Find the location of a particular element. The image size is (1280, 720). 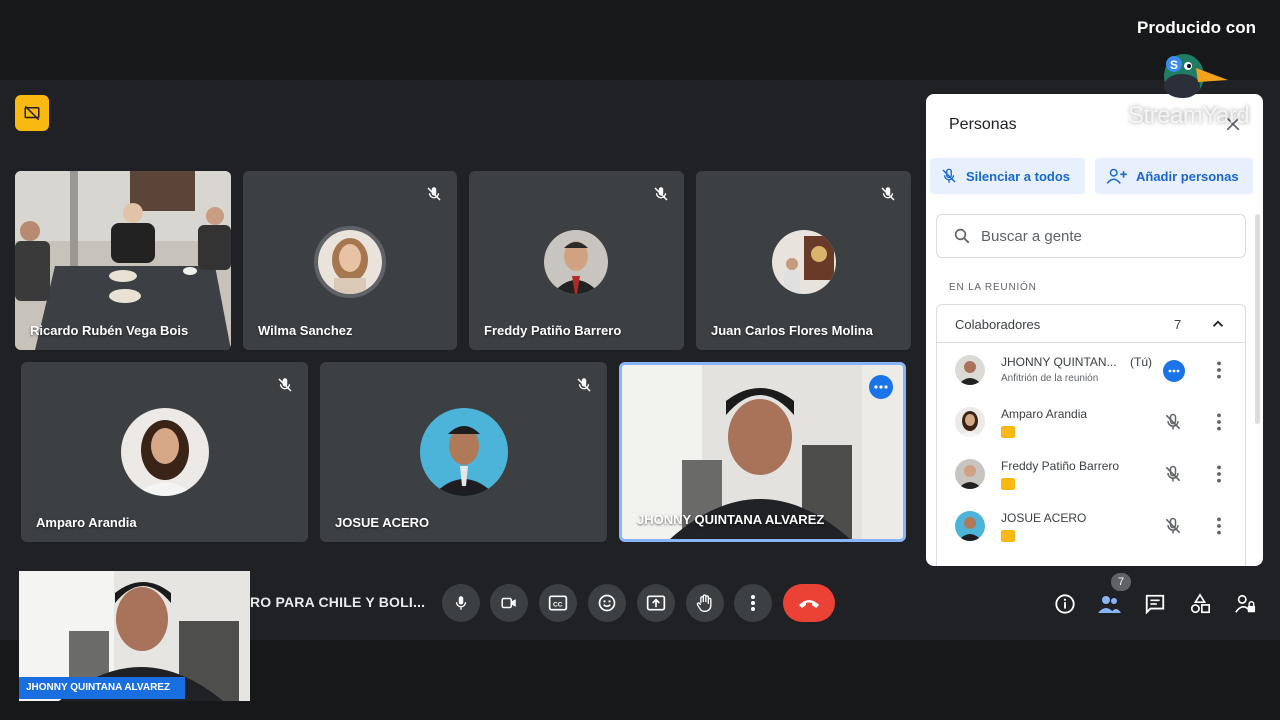

info-icon is located at coordinates (1065, 604).